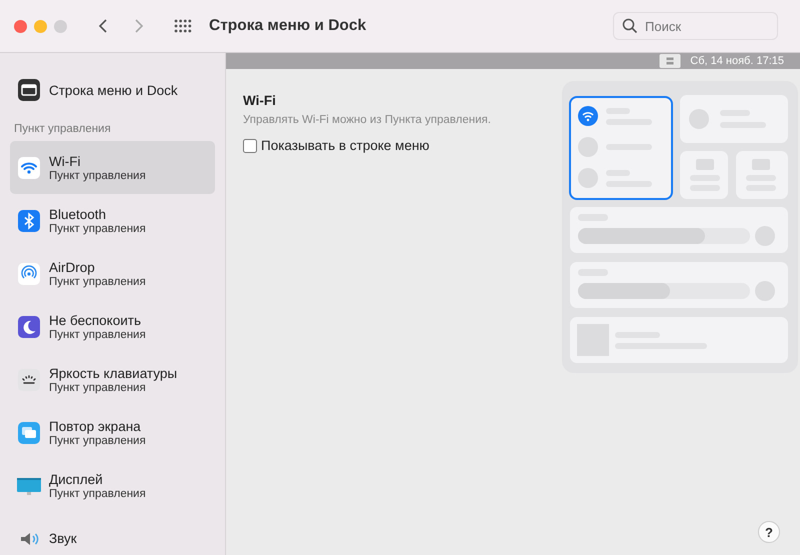 The height and width of the screenshot is (555, 800). I want to click on close-button, so click(20, 26).